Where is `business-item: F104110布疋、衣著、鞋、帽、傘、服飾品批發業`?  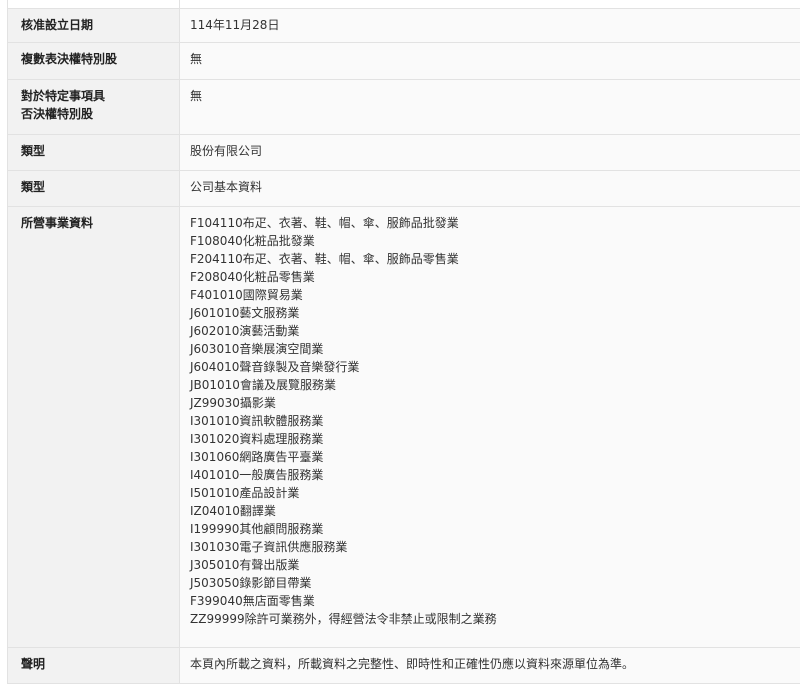
business-item: F104110布疋、衣著、鞋、帽、傘、服飾品批發業 is located at coordinates (324, 223).